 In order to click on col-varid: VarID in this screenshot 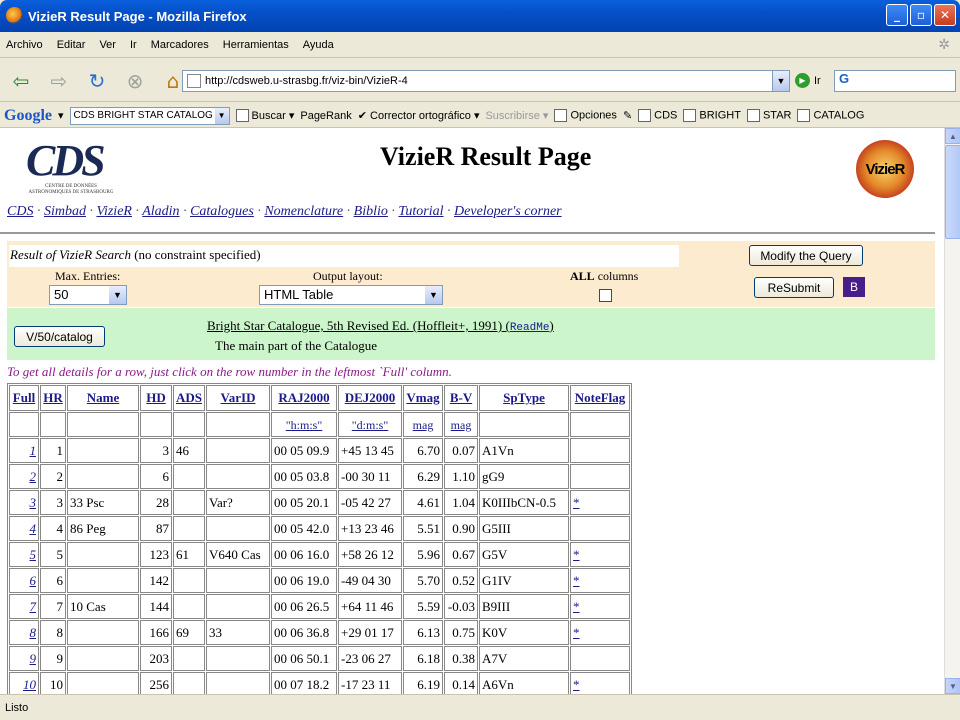, I will do `click(238, 397)`.